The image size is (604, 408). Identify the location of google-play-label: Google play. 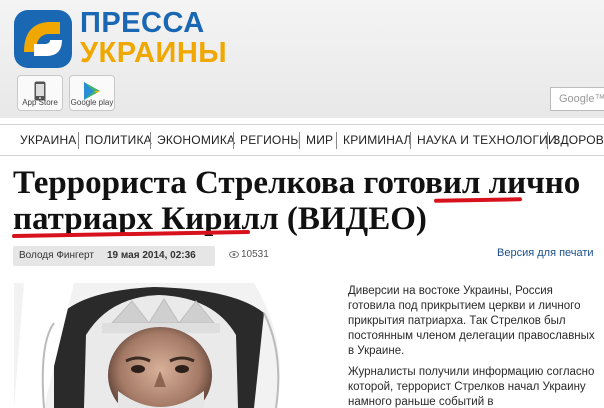
(92, 102).